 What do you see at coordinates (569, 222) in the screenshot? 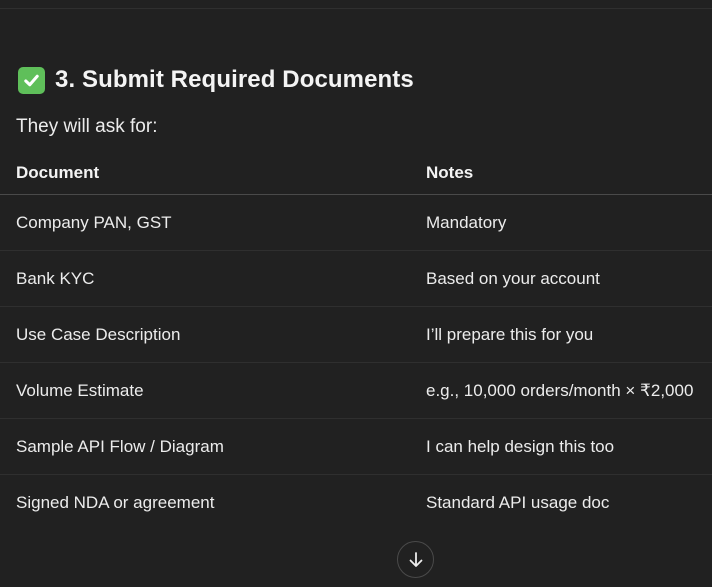
I see `notes-cell: Mandatory` at bounding box center [569, 222].